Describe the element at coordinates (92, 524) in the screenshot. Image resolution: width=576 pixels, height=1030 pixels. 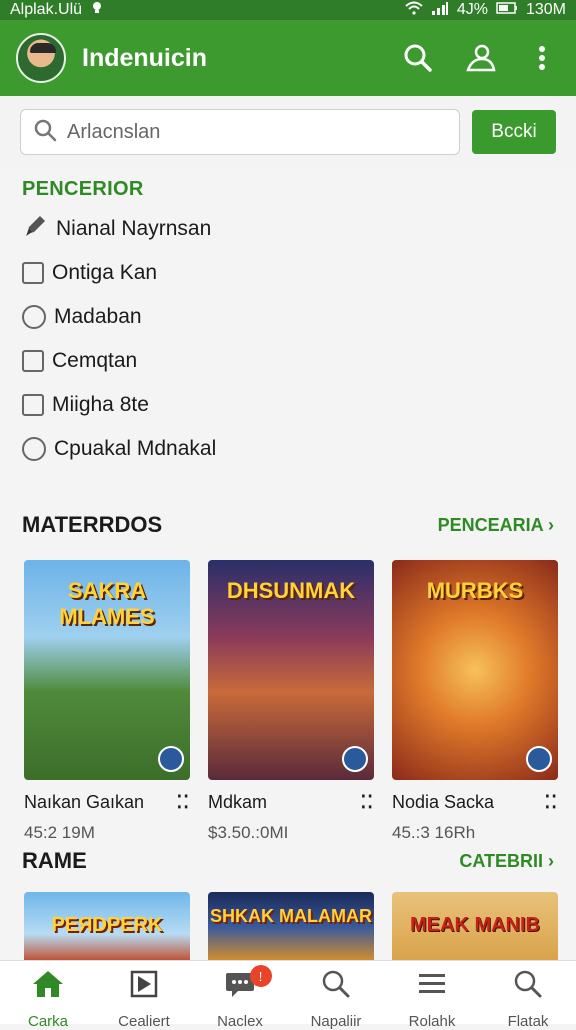
I see `section-title: MATERRDOS` at that location.